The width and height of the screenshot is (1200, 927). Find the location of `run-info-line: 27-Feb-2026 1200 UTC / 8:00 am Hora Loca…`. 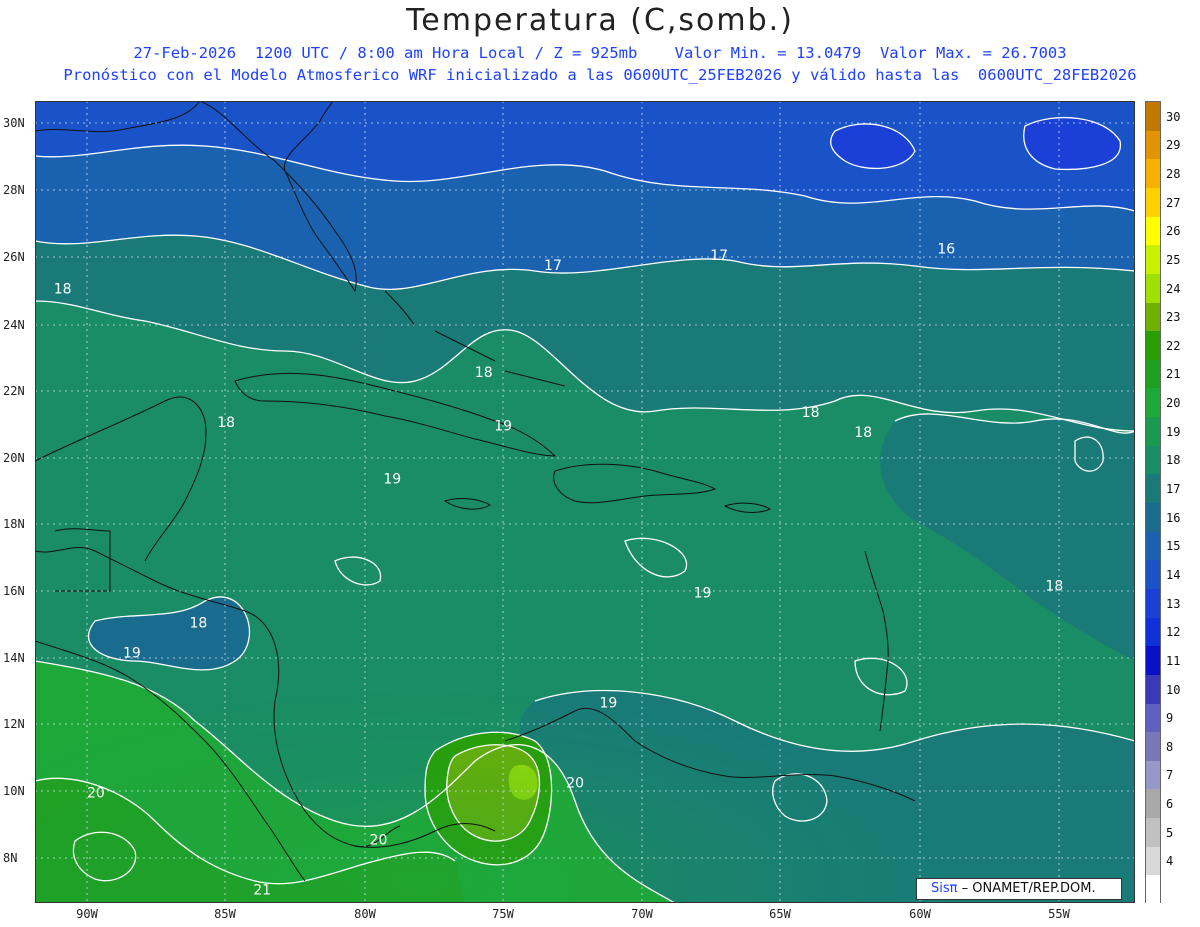

run-info-line: 27-Feb-2026 1200 UTC / 8:00 am Hora Loca… is located at coordinates (600, 53).